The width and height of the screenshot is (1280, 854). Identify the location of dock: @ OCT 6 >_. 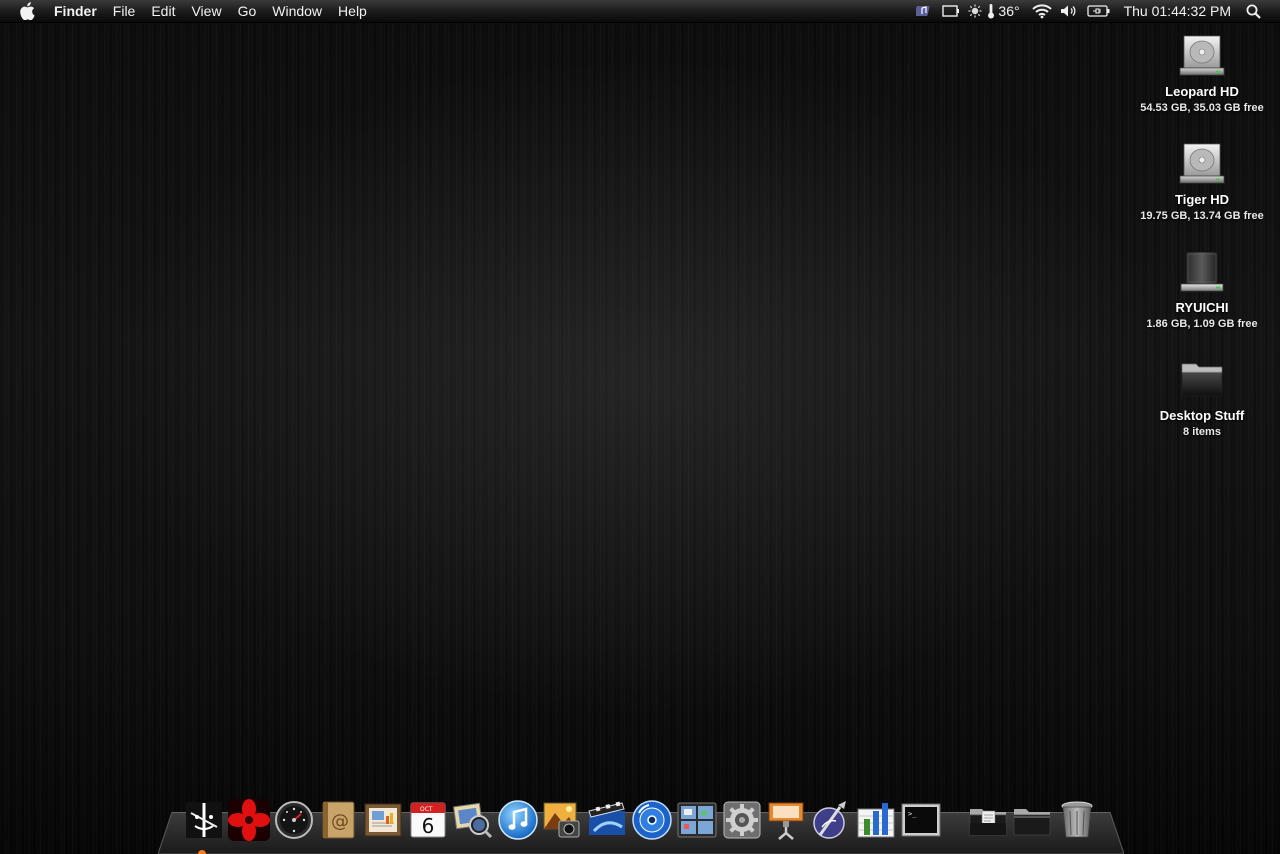
(642, 818).